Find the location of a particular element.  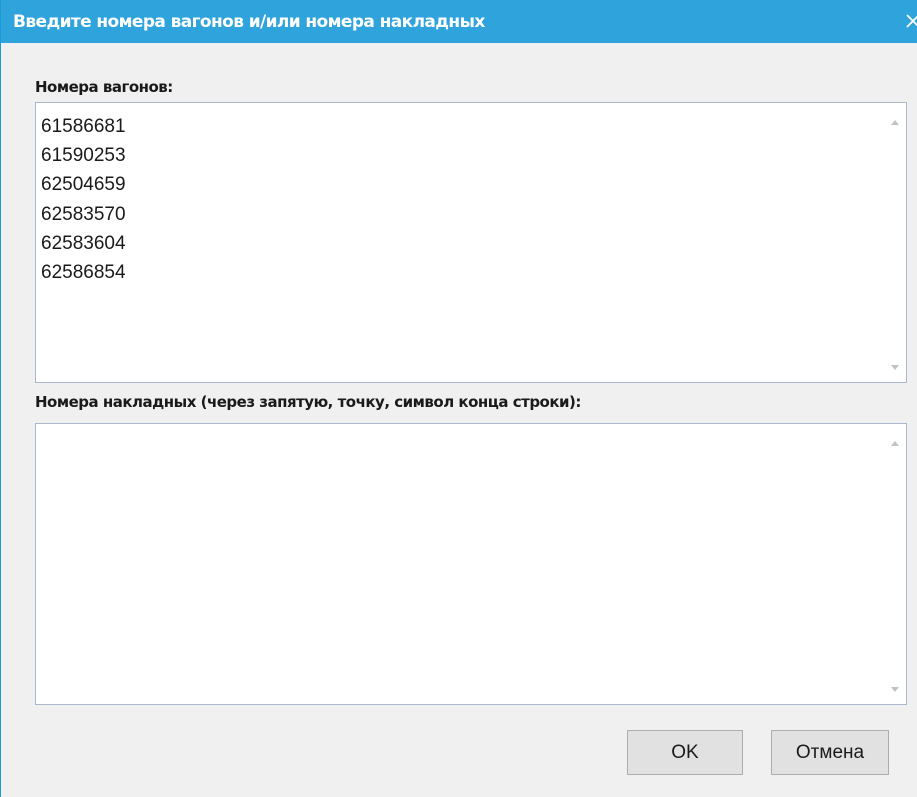

wagon-line: 62504659 is located at coordinates (83, 185).